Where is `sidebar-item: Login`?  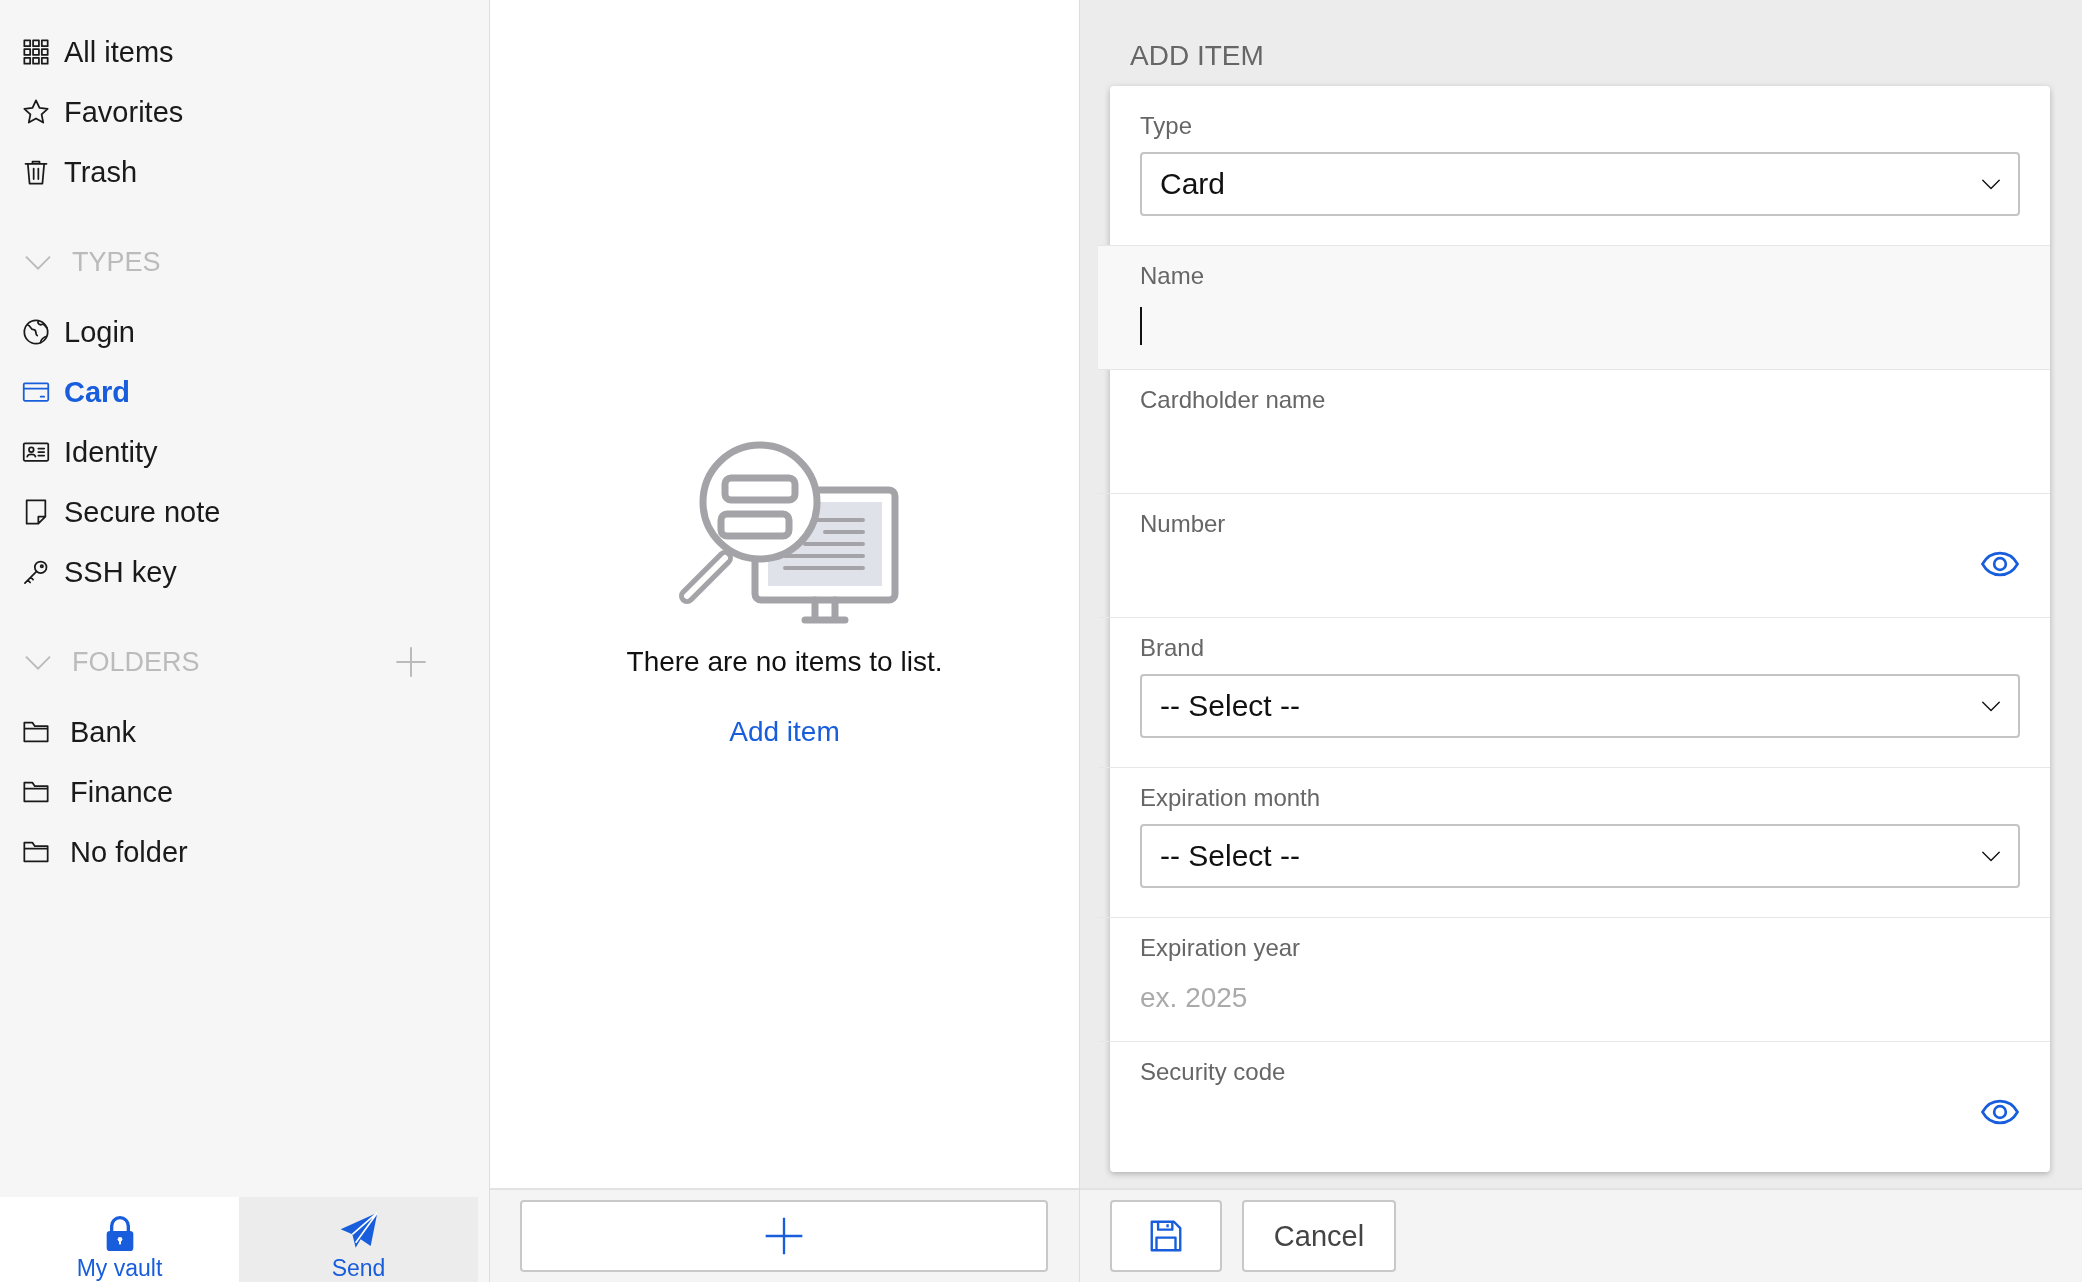 sidebar-item: Login is located at coordinates (244, 332).